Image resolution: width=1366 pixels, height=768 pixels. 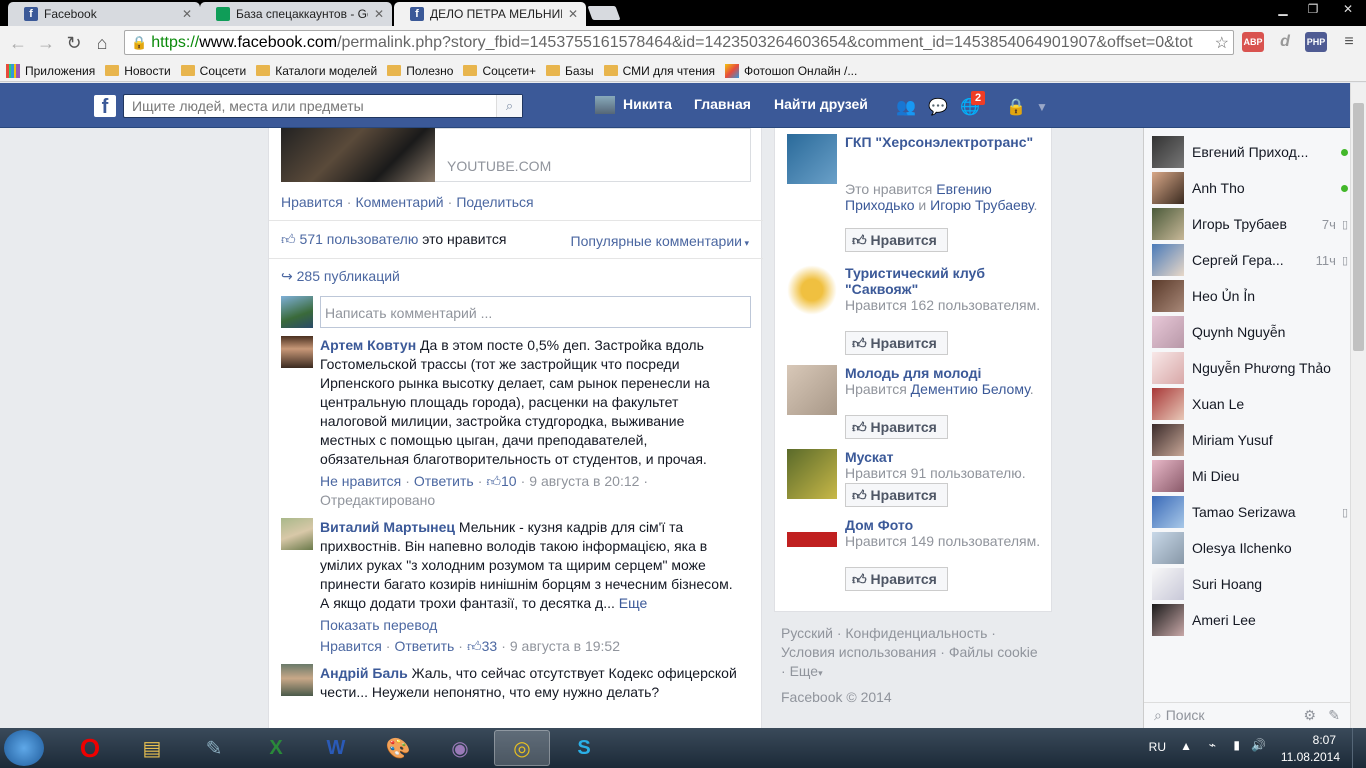 What do you see at coordinates (916, 633) in the screenshot?
I see `footer-link: Конфиденциальность` at bounding box center [916, 633].